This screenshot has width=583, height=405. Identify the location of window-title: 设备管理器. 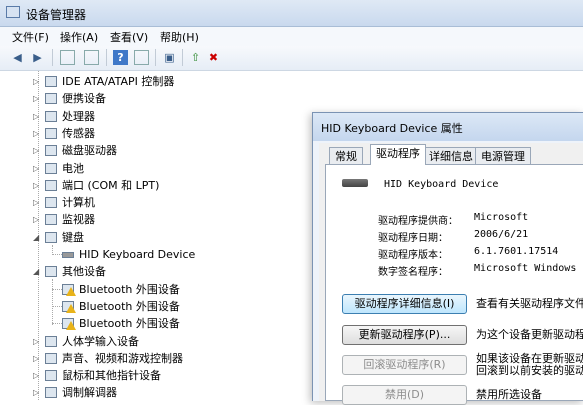
(56, 15).